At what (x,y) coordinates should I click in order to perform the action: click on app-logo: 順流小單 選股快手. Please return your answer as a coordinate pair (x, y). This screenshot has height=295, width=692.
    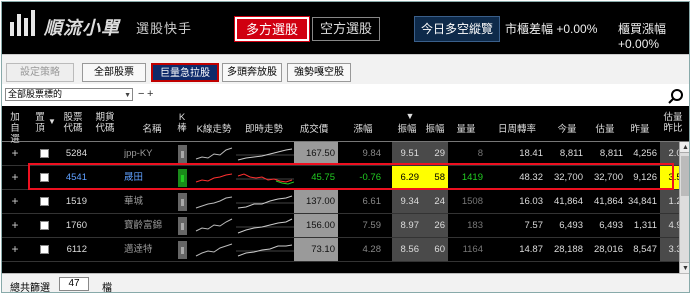
    Looking at the image, I should click on (108, 24).